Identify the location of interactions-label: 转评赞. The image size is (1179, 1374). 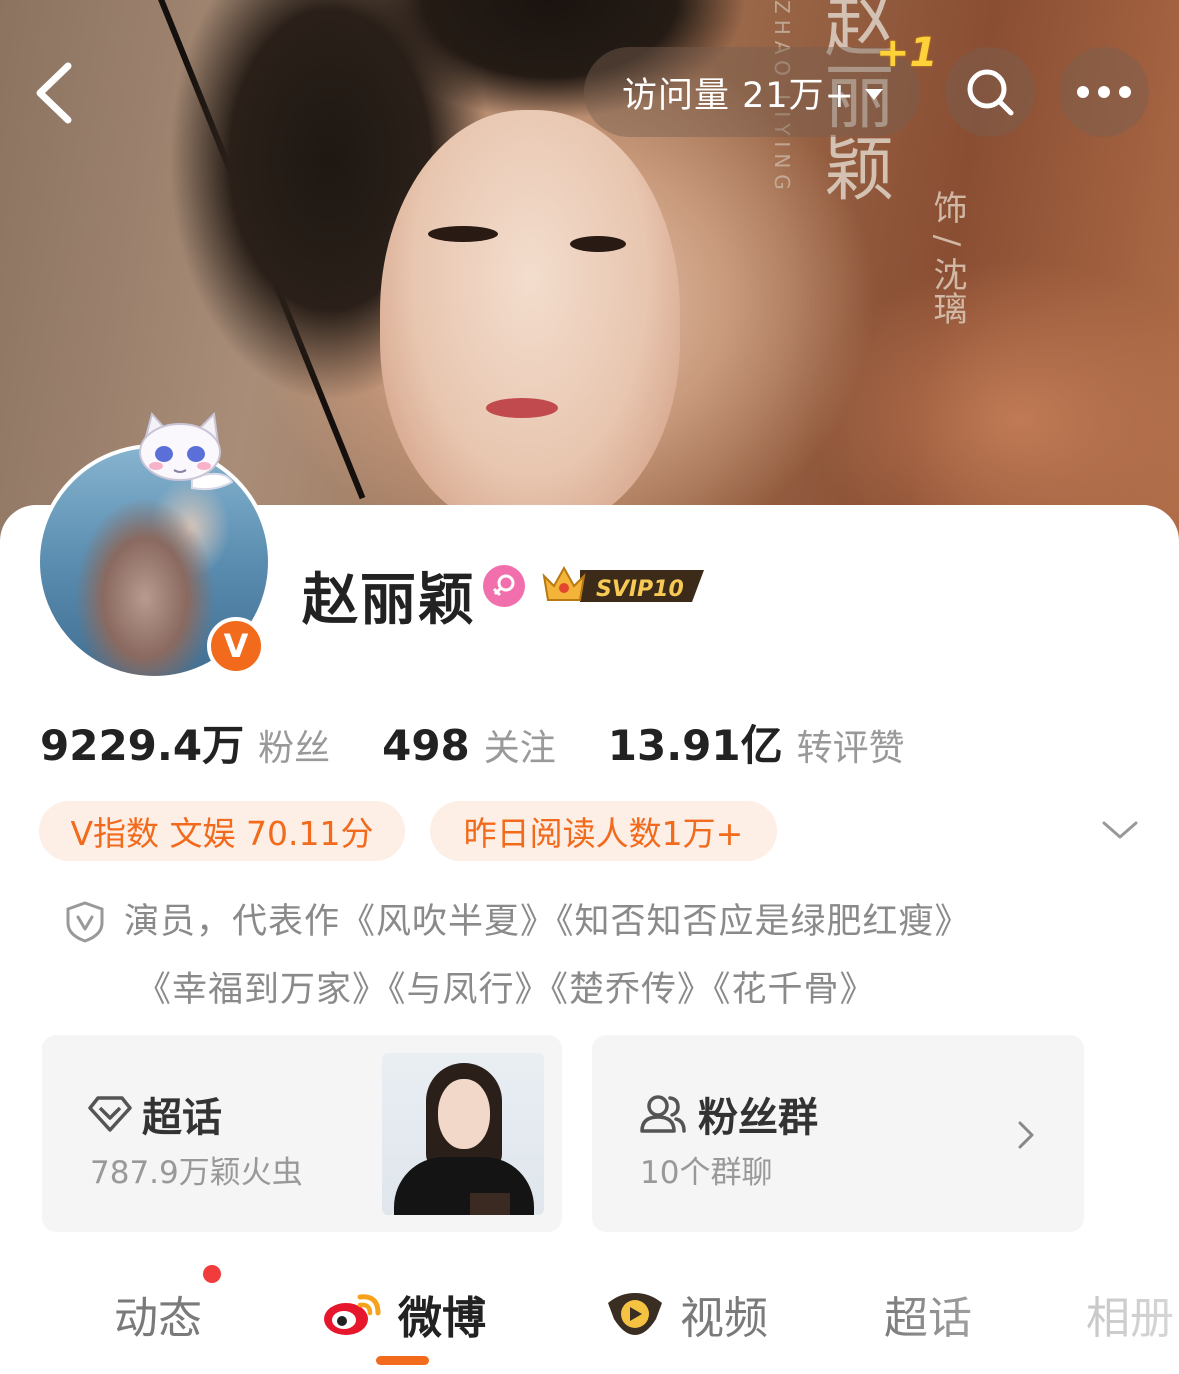
(850, 748).